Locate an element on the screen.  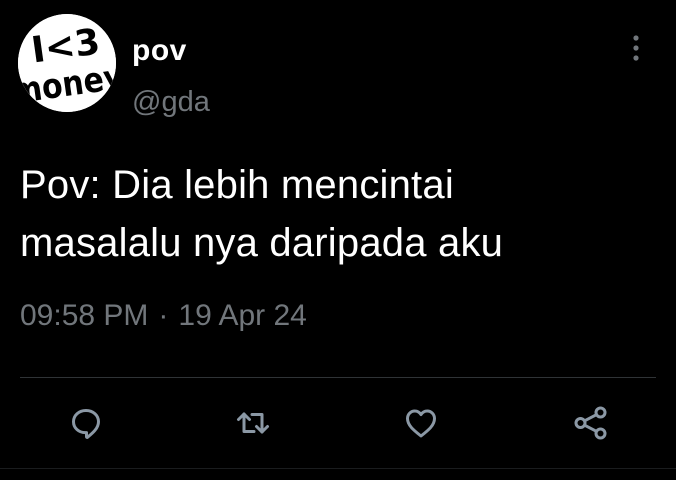
retweet-button is located at coordinates (253, 423).